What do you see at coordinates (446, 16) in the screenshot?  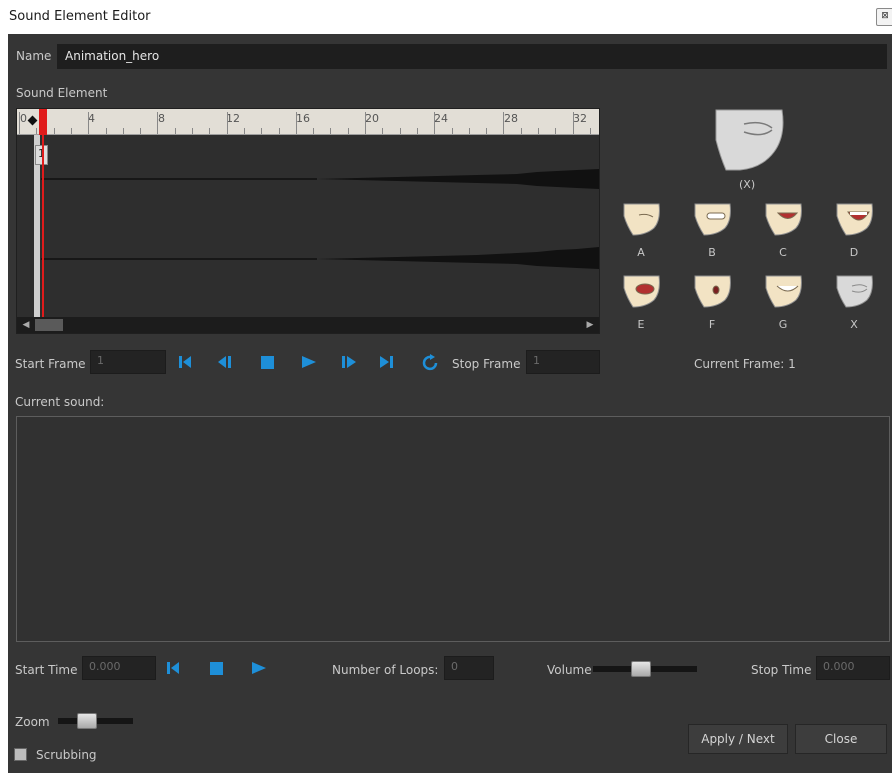 I see `title-bar: Sound Element Editor ⊠` at bounding box center [446, 16].